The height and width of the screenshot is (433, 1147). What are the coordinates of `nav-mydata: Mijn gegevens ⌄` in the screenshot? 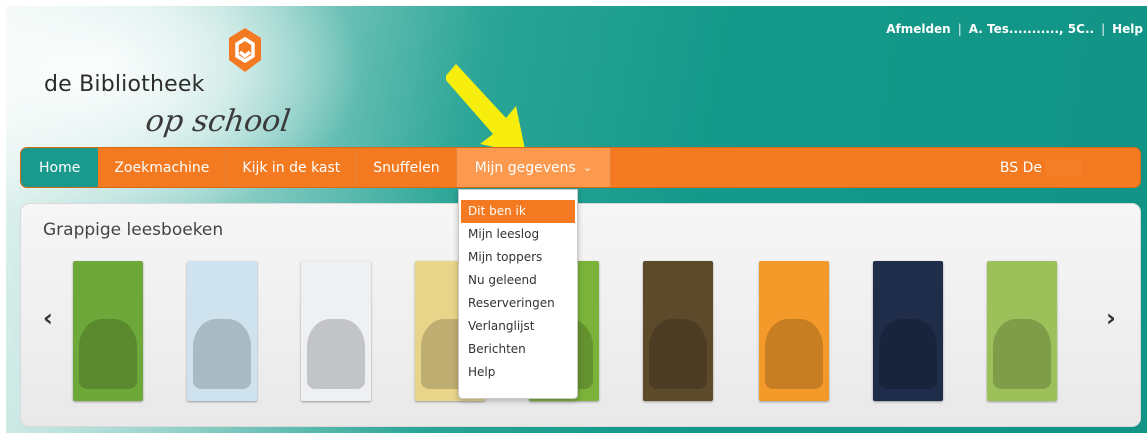 It's located at (534, 167).